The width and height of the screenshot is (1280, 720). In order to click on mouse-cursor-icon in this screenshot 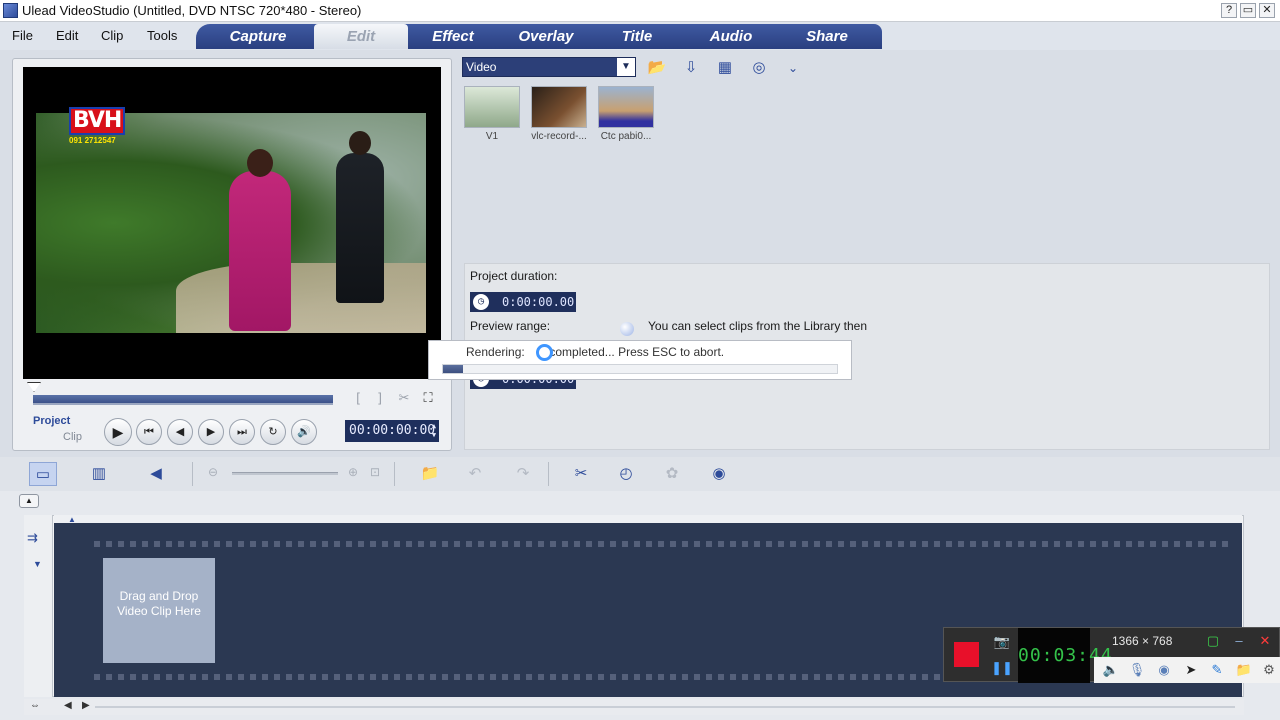, I will do `click(544, 352)`.